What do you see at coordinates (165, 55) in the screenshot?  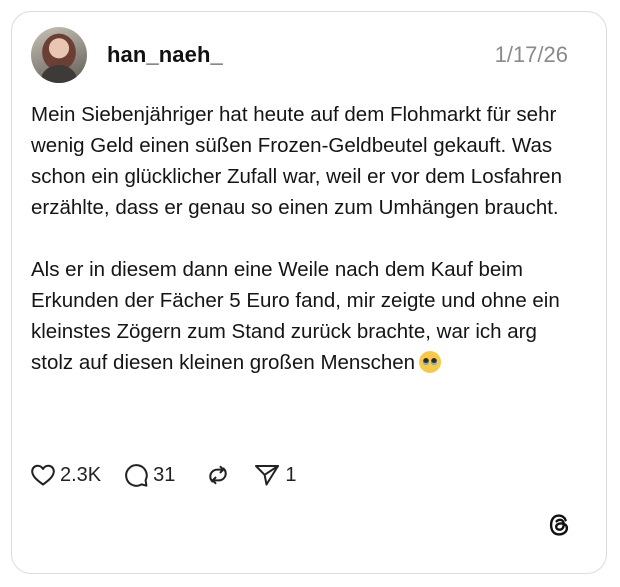 I see `username: han_naeh_` at bounding box center [165, 55].